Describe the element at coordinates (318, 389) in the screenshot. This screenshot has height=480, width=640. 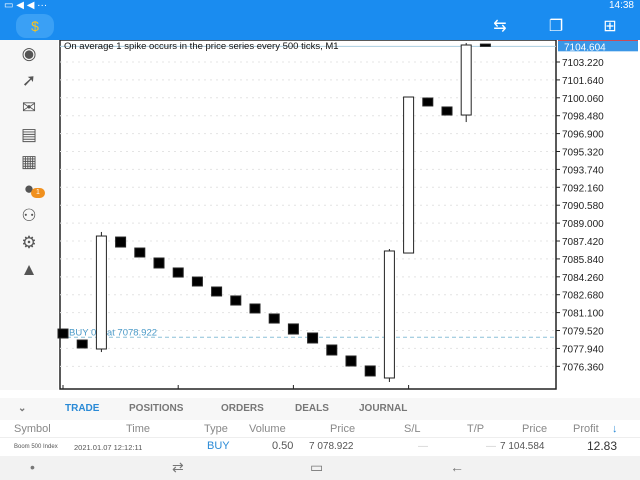
I see `time-tick-label: 7 Jan 12:28` at that location.